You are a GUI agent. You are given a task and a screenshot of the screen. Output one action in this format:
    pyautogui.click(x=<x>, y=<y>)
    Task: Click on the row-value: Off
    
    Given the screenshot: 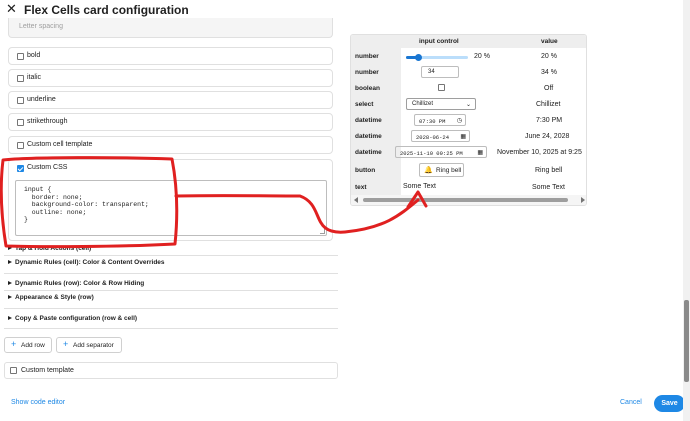 What is the action you would take?
    pyautogui.click(x=549, y=88)
    